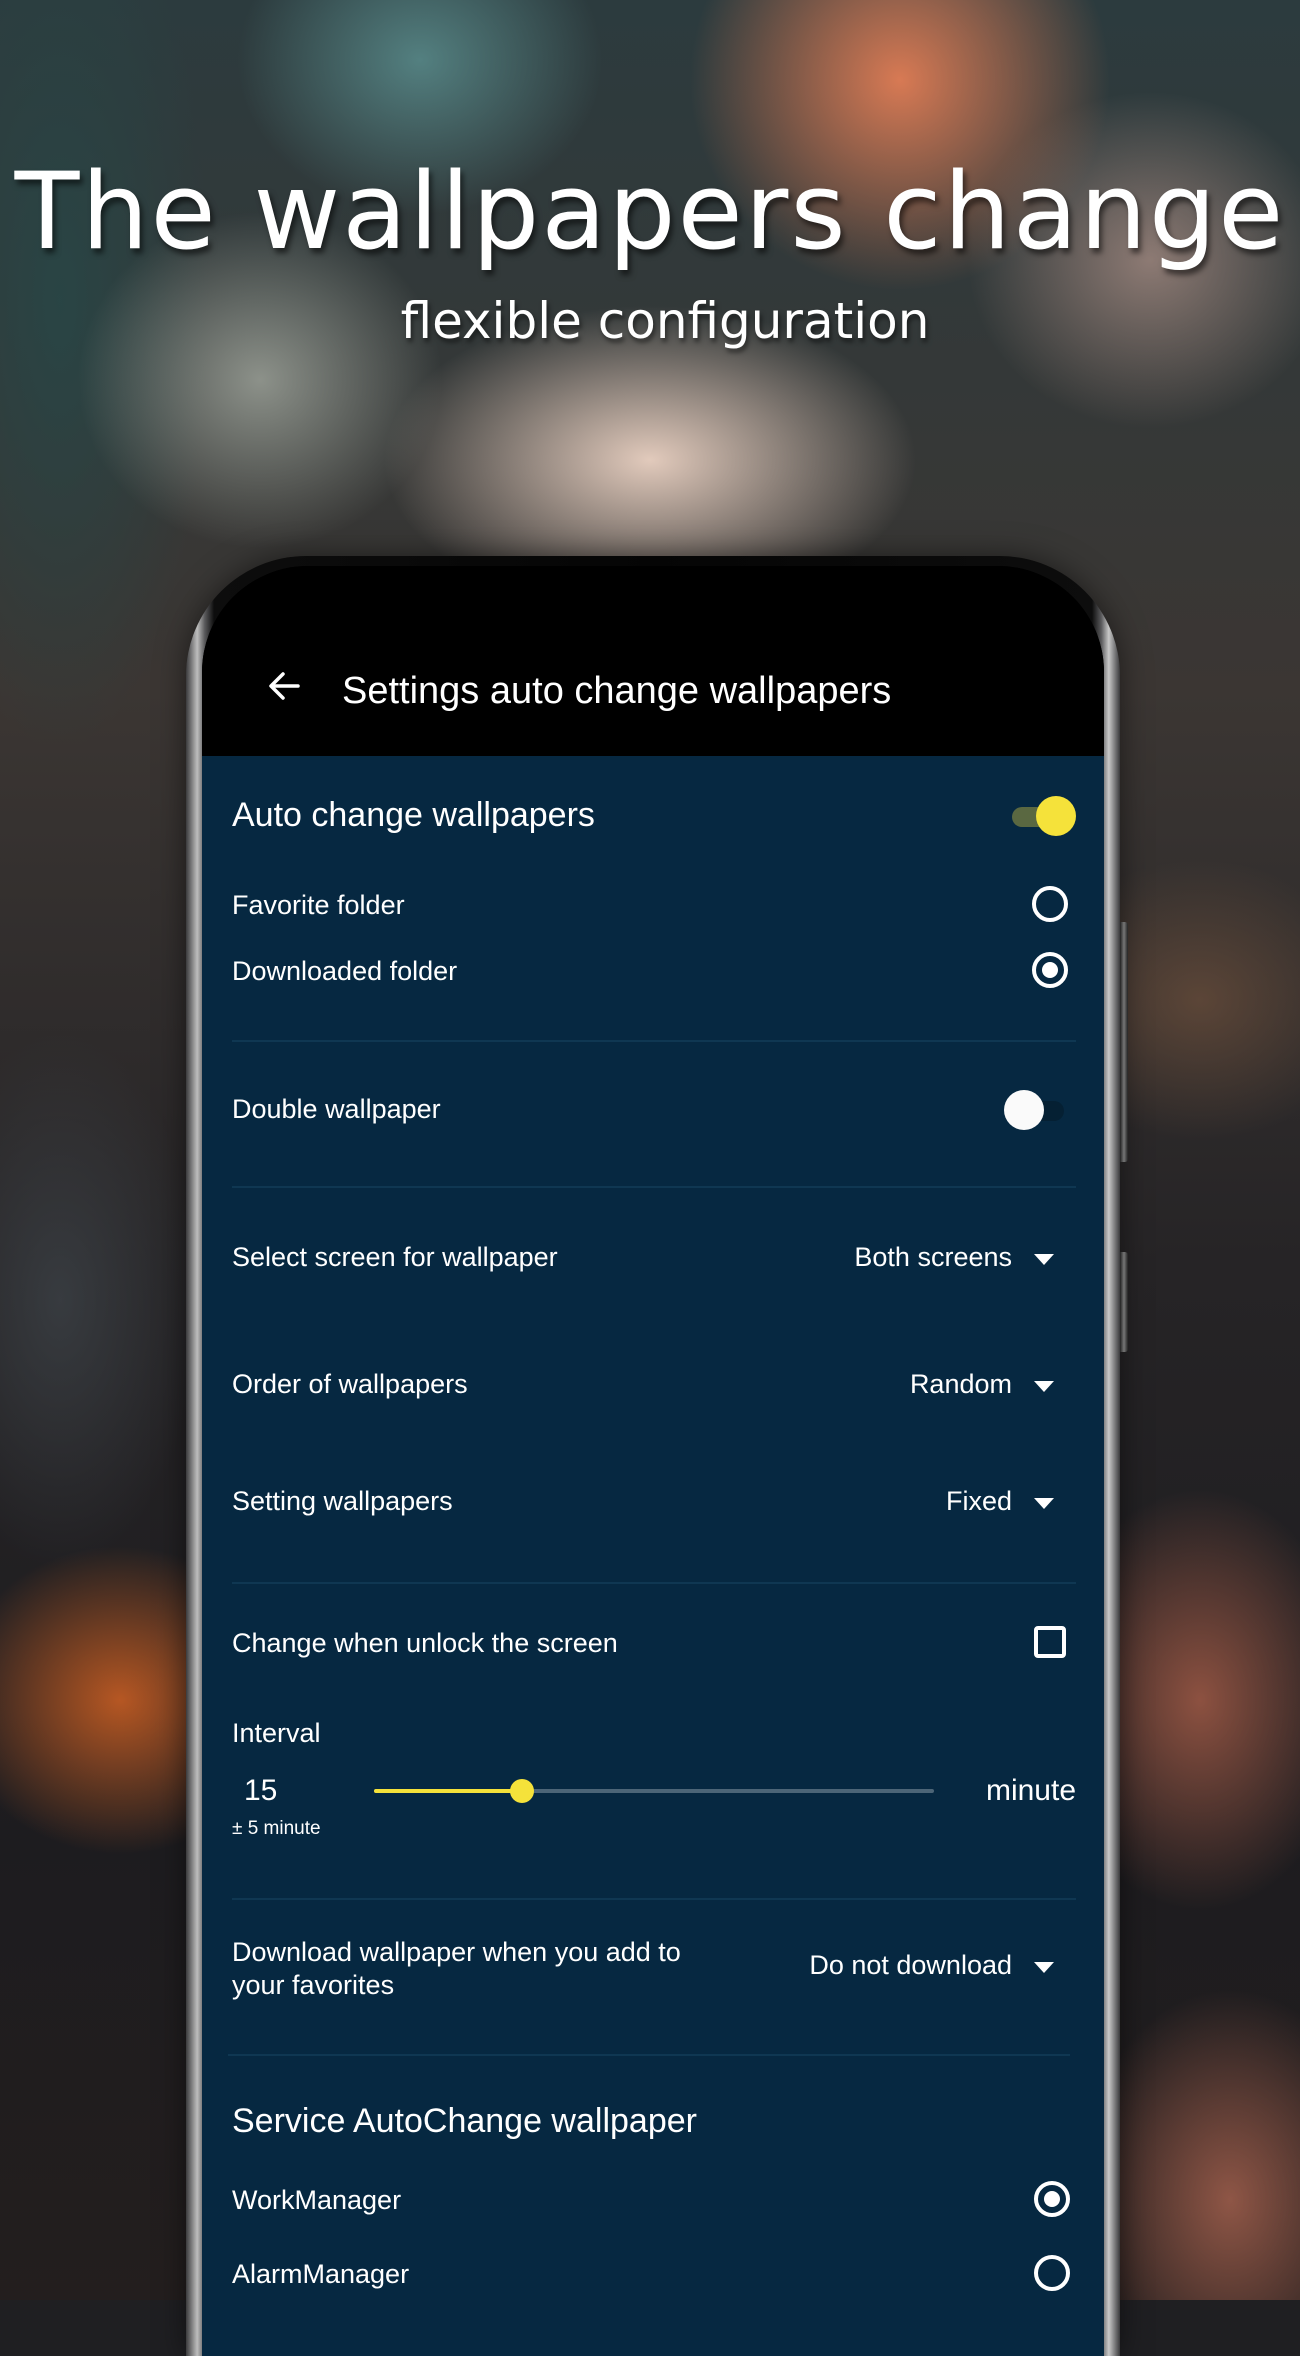 The image size is (1300, 2356). Describe the element at coordinates (653, 1644) in the screenshot. I see `change-on-unlock-row: Change when unlock the screen` at that location.